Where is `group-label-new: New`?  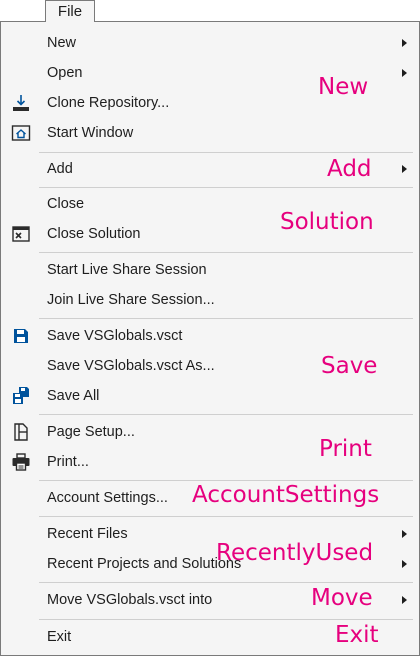
group-label-new: New is located at coordinates (343, 87).